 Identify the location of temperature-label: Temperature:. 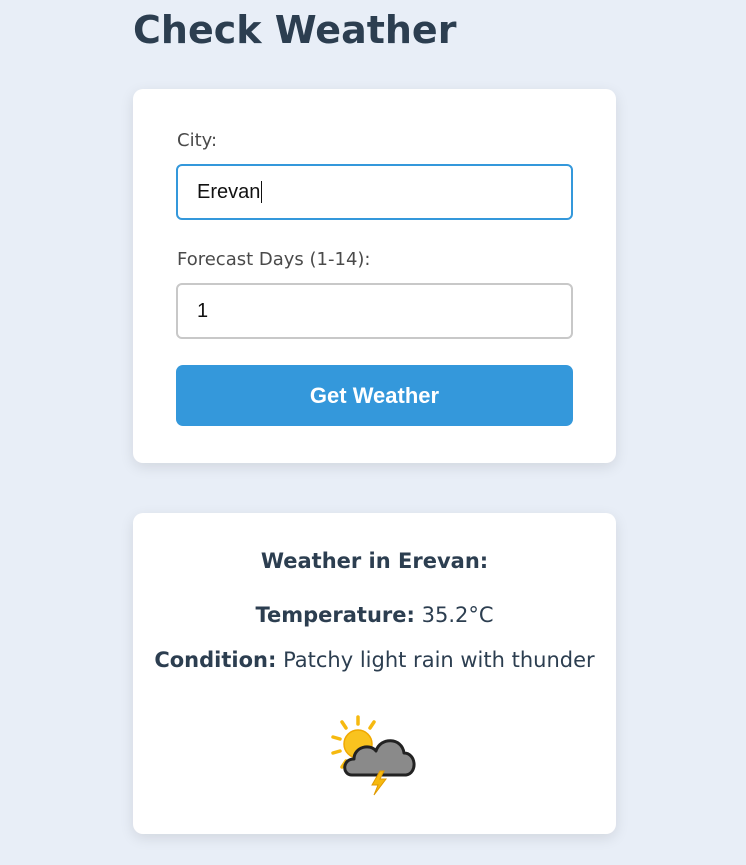
(335, 615).